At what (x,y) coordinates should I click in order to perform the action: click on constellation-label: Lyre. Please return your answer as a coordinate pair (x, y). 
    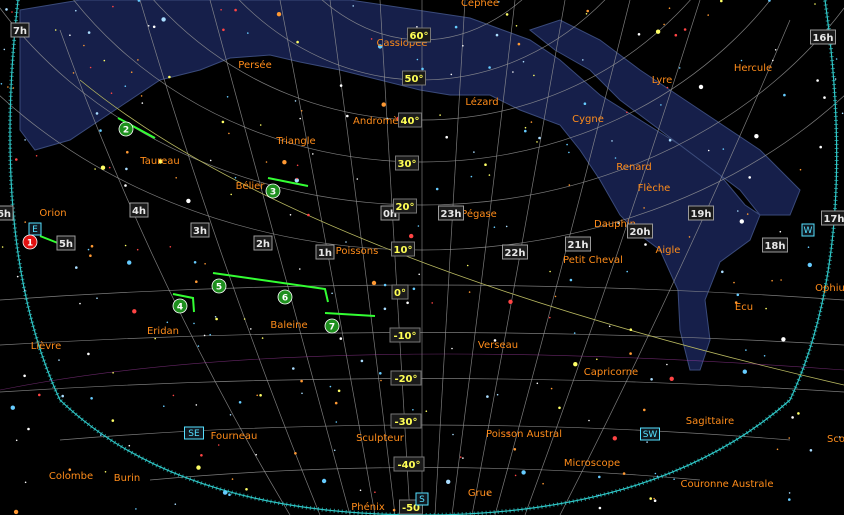
    Looking at the image, I should click on (662, 80).